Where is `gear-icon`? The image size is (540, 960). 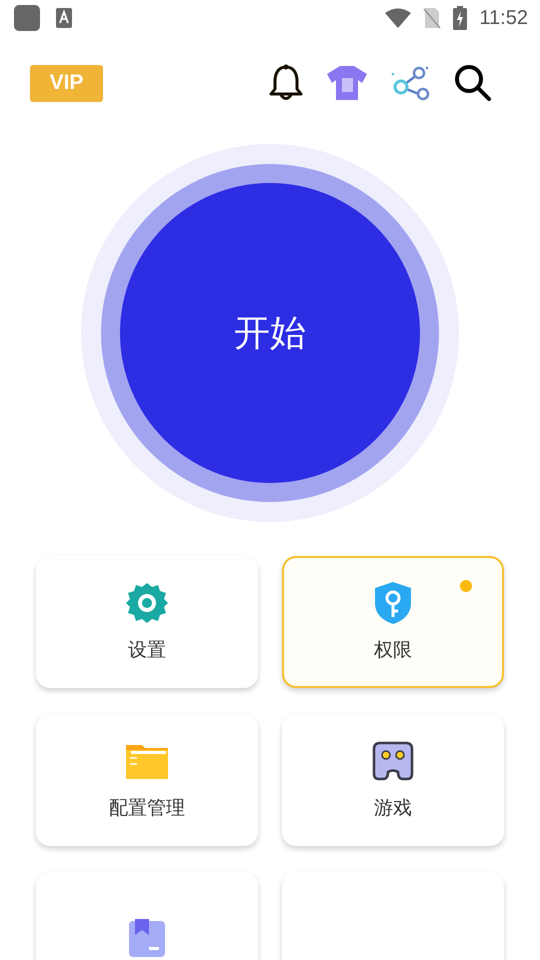 gear-icon is located at coordinates (147, 603).